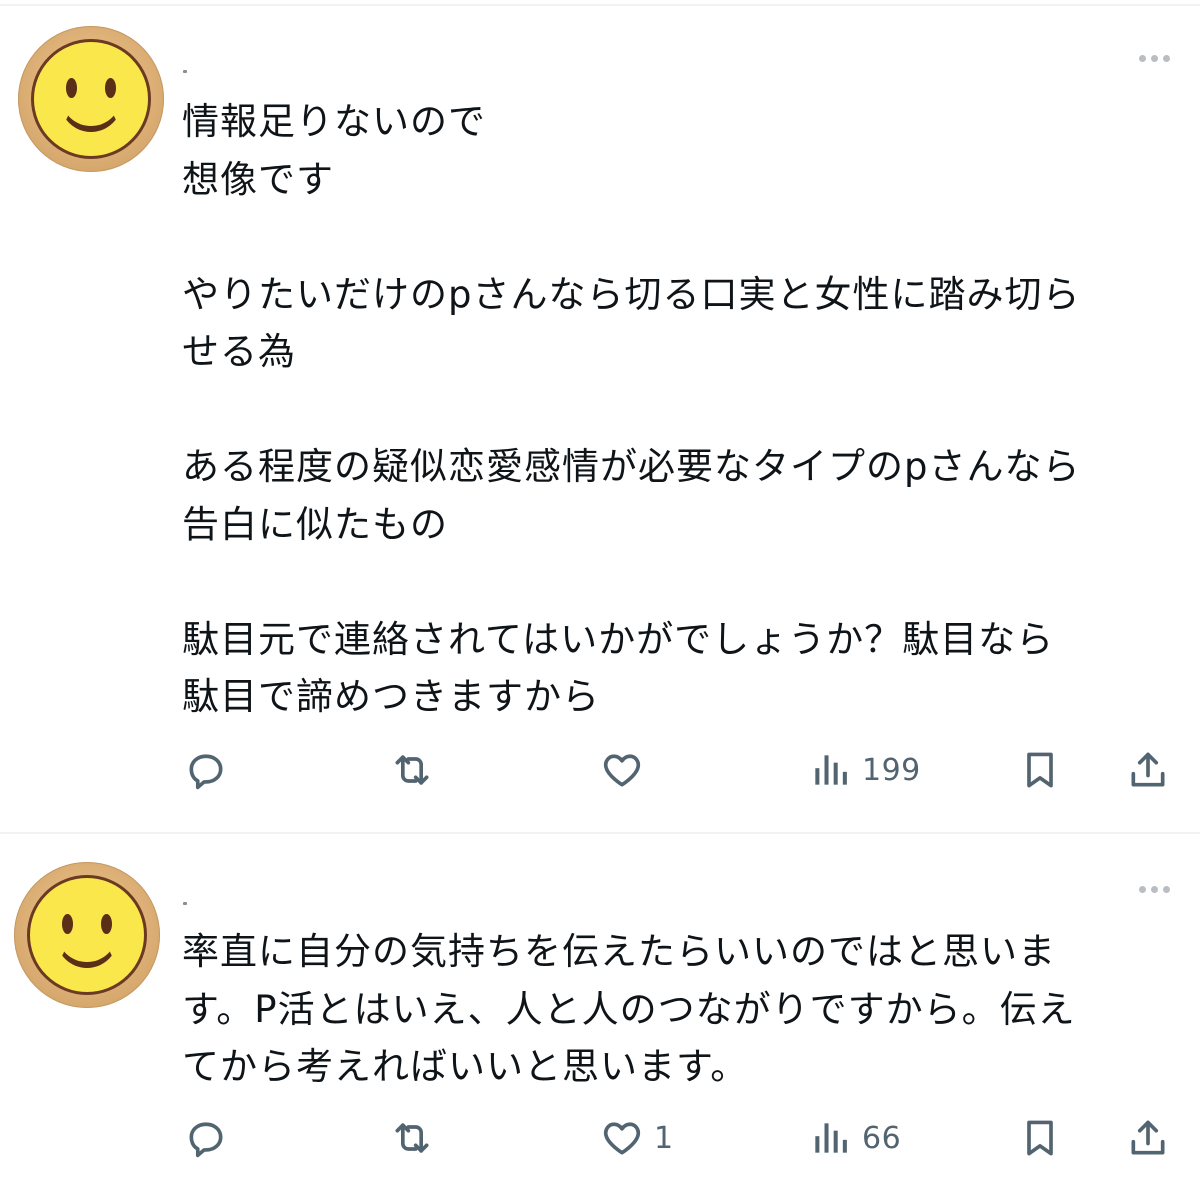  What do you see at coordinates (891, 770) in the screenshot?
I see `view-count: 199` at bounding box center [891, 770].